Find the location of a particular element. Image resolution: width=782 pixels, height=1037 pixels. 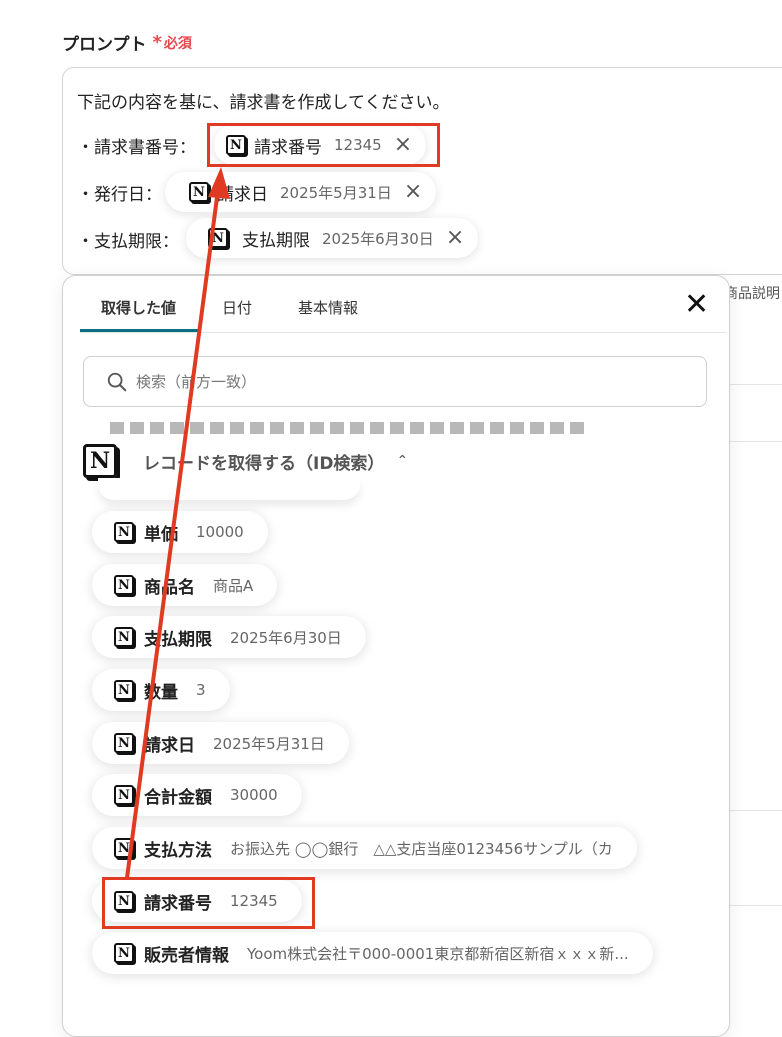

annotation-arrow is located at coordinates (177, 523).